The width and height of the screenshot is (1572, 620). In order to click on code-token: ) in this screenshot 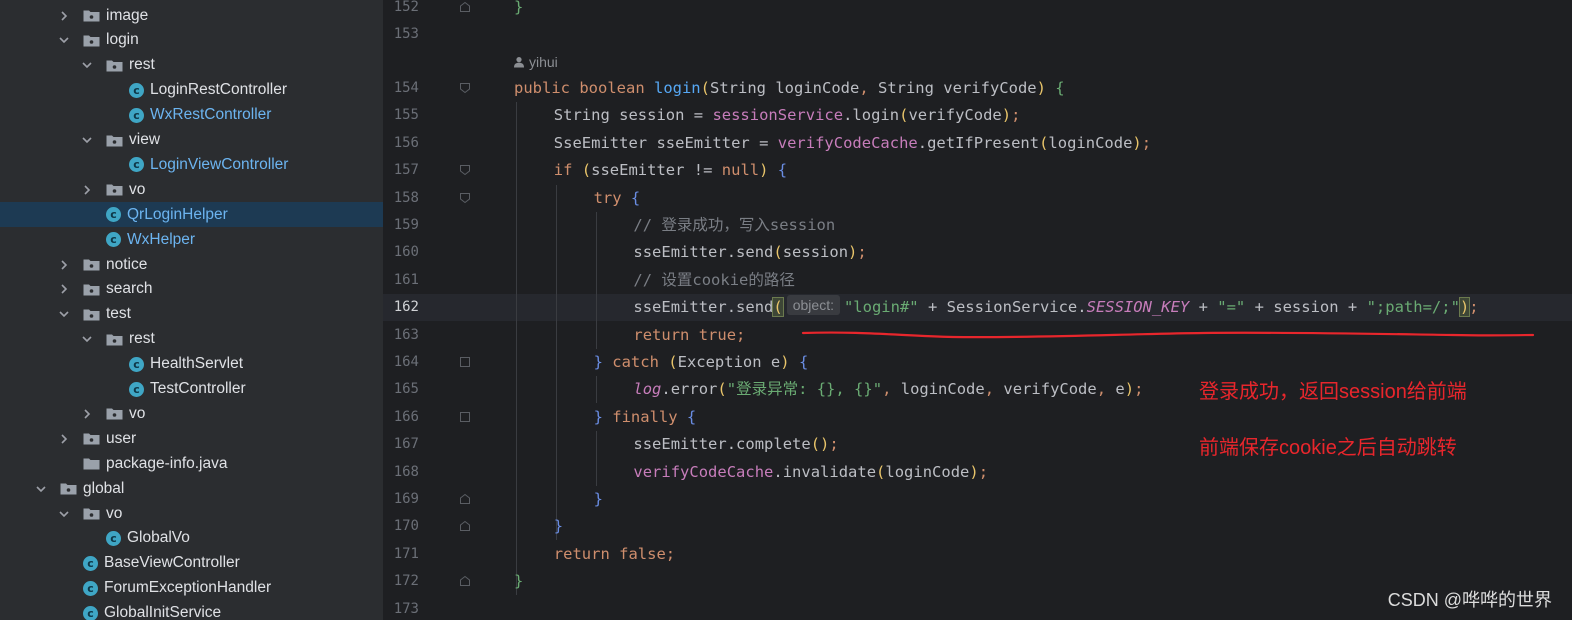, I will do `click(768, 170)`.